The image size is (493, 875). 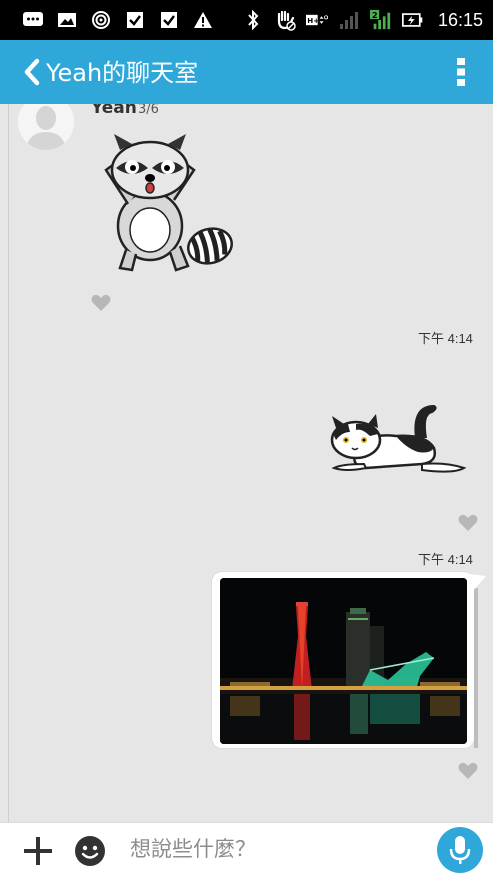 What do you see at coordinates (114, 111) in the screenshot?
I see `sender-name: Yeah` at bounding box center [114, 111].